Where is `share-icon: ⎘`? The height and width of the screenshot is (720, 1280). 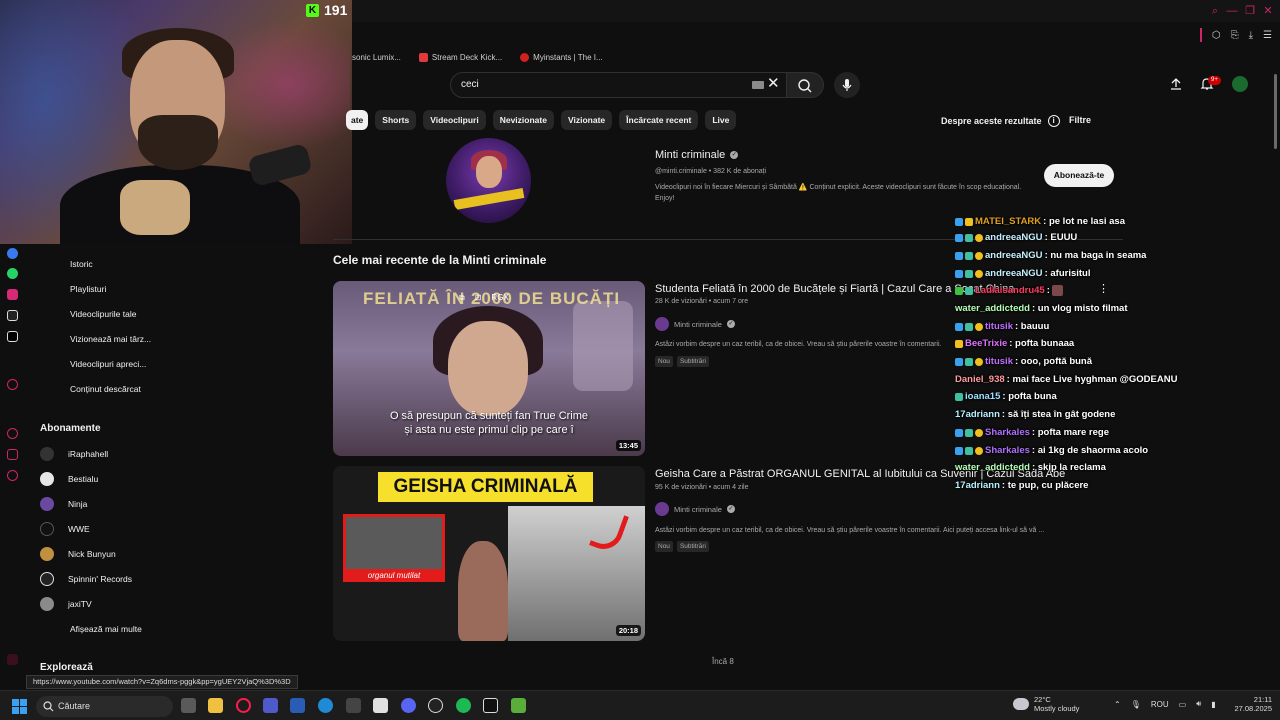 share-icon: ⎘ is located at coordinates (1235, 35).